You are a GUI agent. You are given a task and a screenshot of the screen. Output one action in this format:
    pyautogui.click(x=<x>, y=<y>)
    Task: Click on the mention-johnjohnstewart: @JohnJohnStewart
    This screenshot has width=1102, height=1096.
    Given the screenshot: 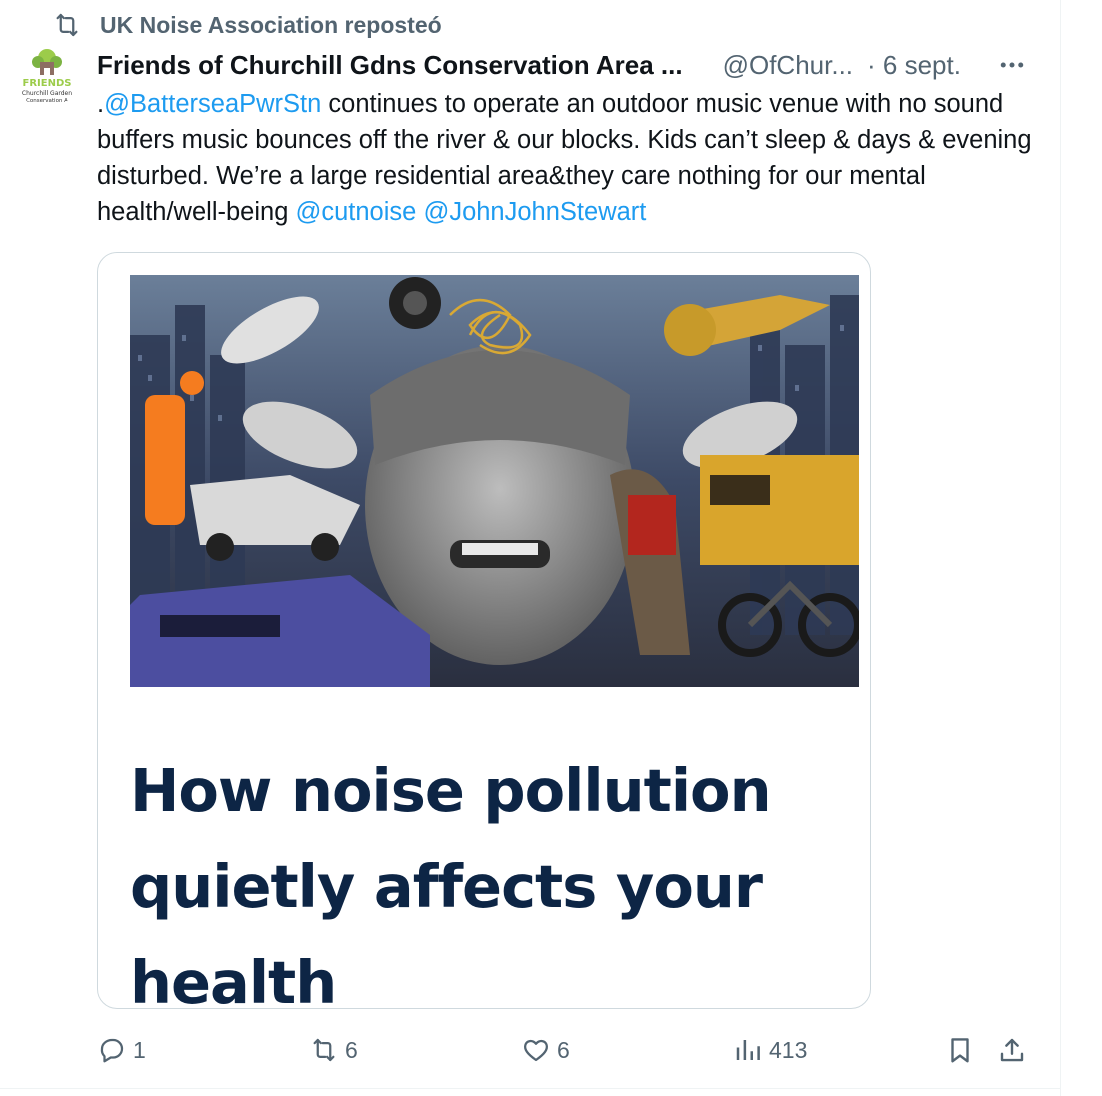 What is the action you would take?
    pyautogui.click(x=534, y=212)
    